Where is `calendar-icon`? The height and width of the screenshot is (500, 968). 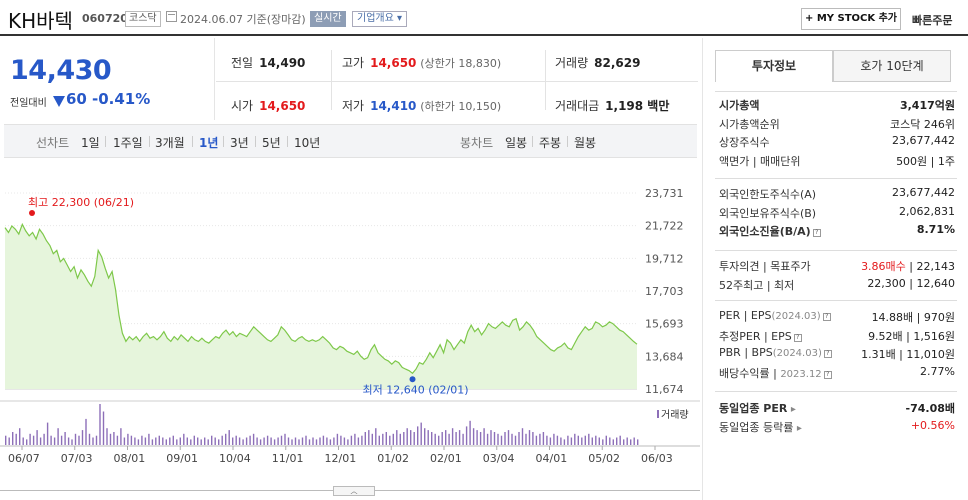
calendar-icon is located at coordinates (171, 16).